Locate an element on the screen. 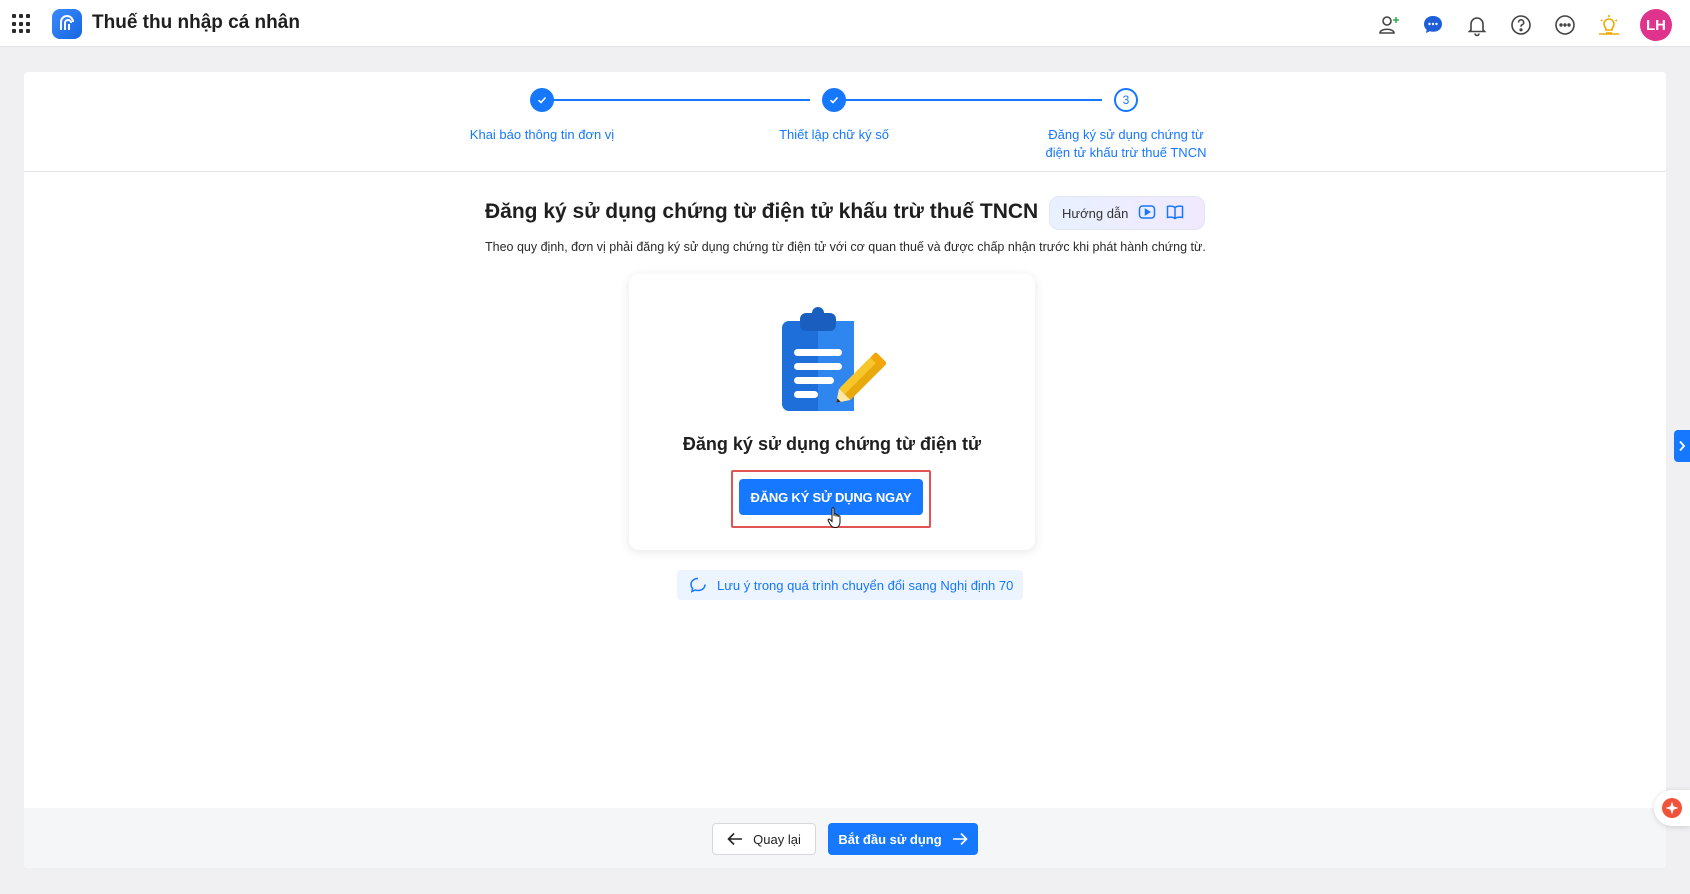 The width and height of the screenshot is (1690, 894). chat-bubble-icon is located at coordinates (698, 585).